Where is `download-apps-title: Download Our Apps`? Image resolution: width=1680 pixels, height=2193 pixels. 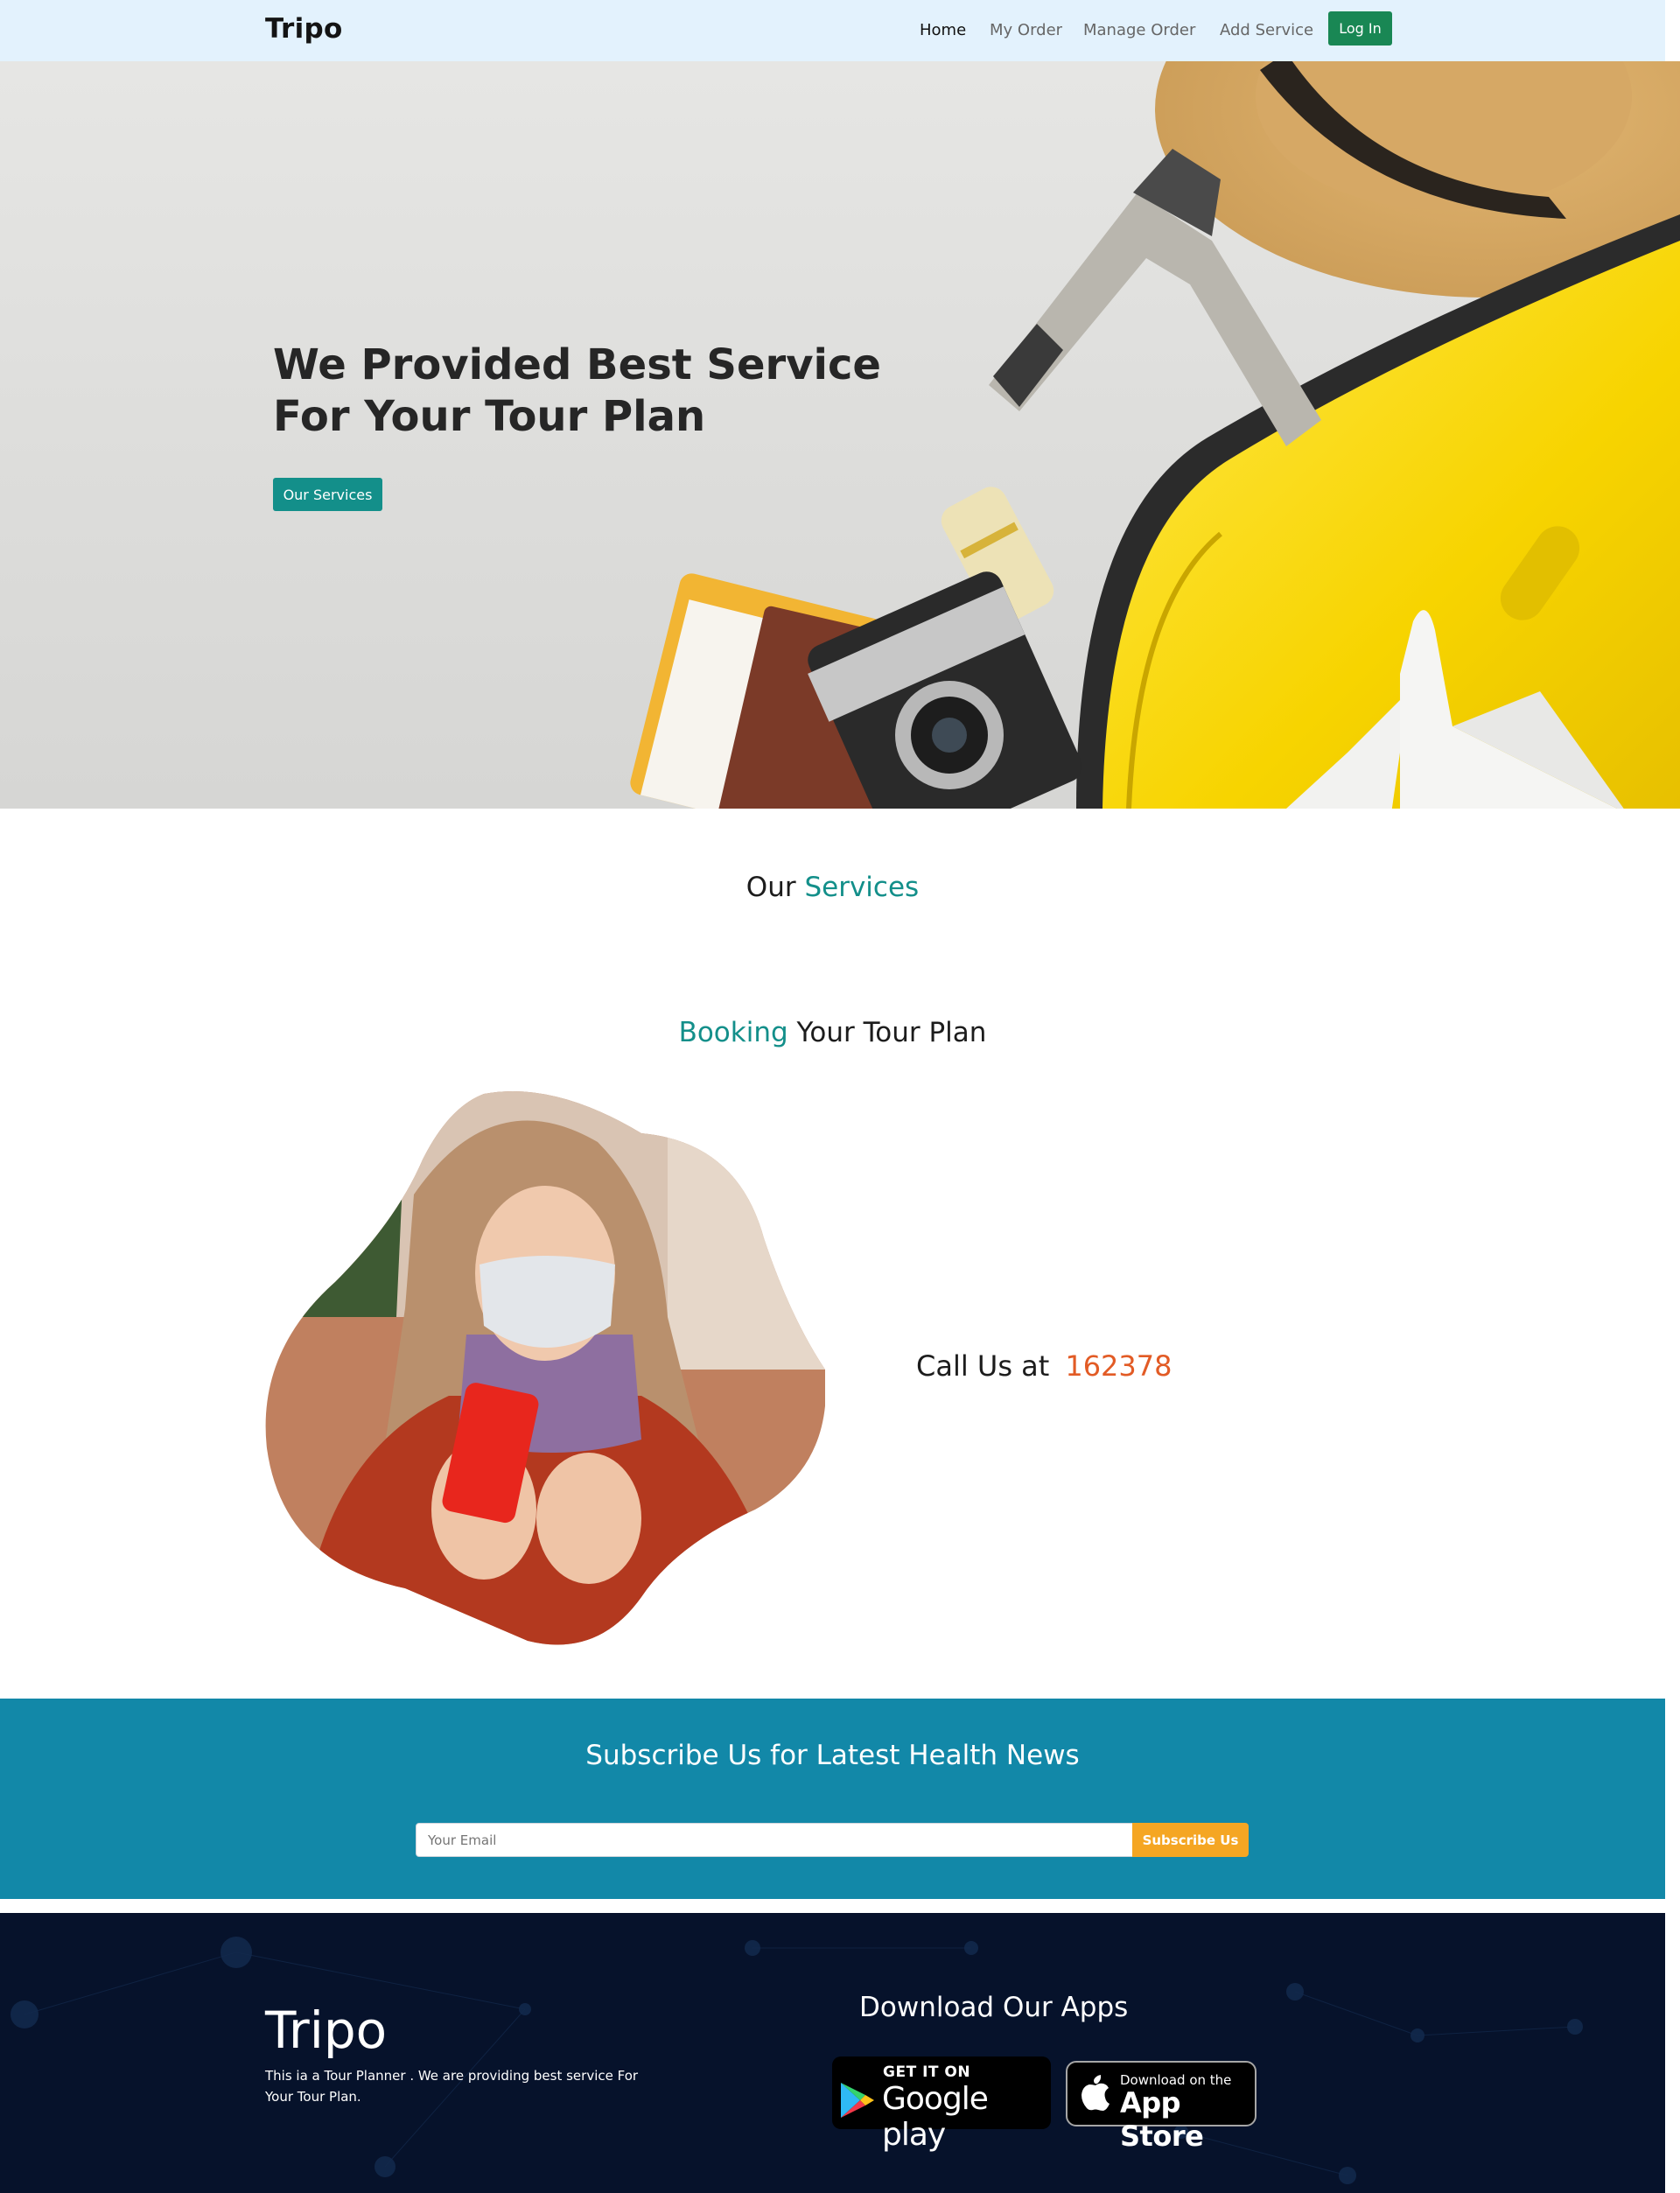
download-apps-title: Download Our Apps is located at coordinates (994, 2007).